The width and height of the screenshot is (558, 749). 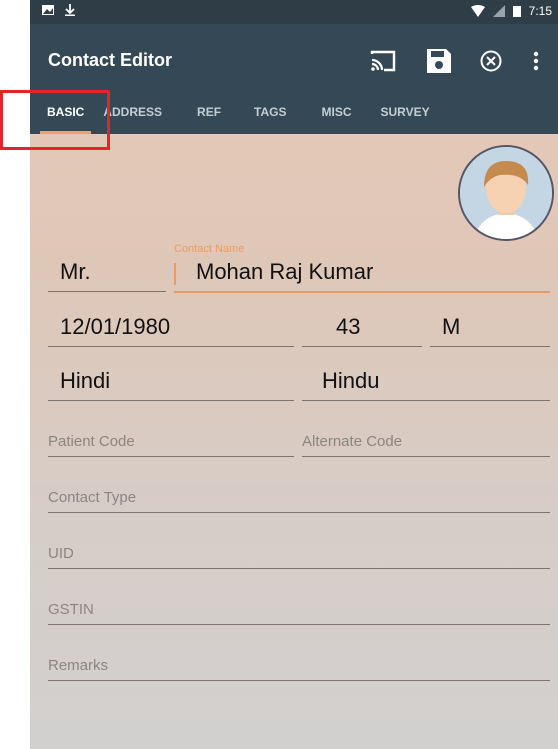 What do you see at coordinates (110, 60) in the screenshot?
I see `page-title: Contact Editor` at bounding box center [110, 60].